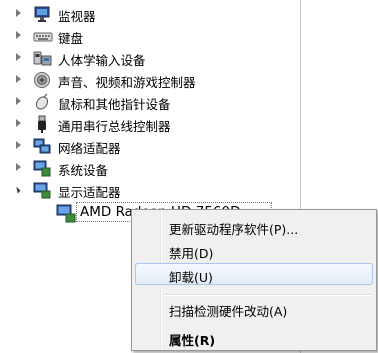 Image resolution: width=378 pixels, height=353 pixels. Describe the element at coordinates (114, 104) in the screenshot. I see `tree-item-label: 鼠标和其他指针设备` at that location.